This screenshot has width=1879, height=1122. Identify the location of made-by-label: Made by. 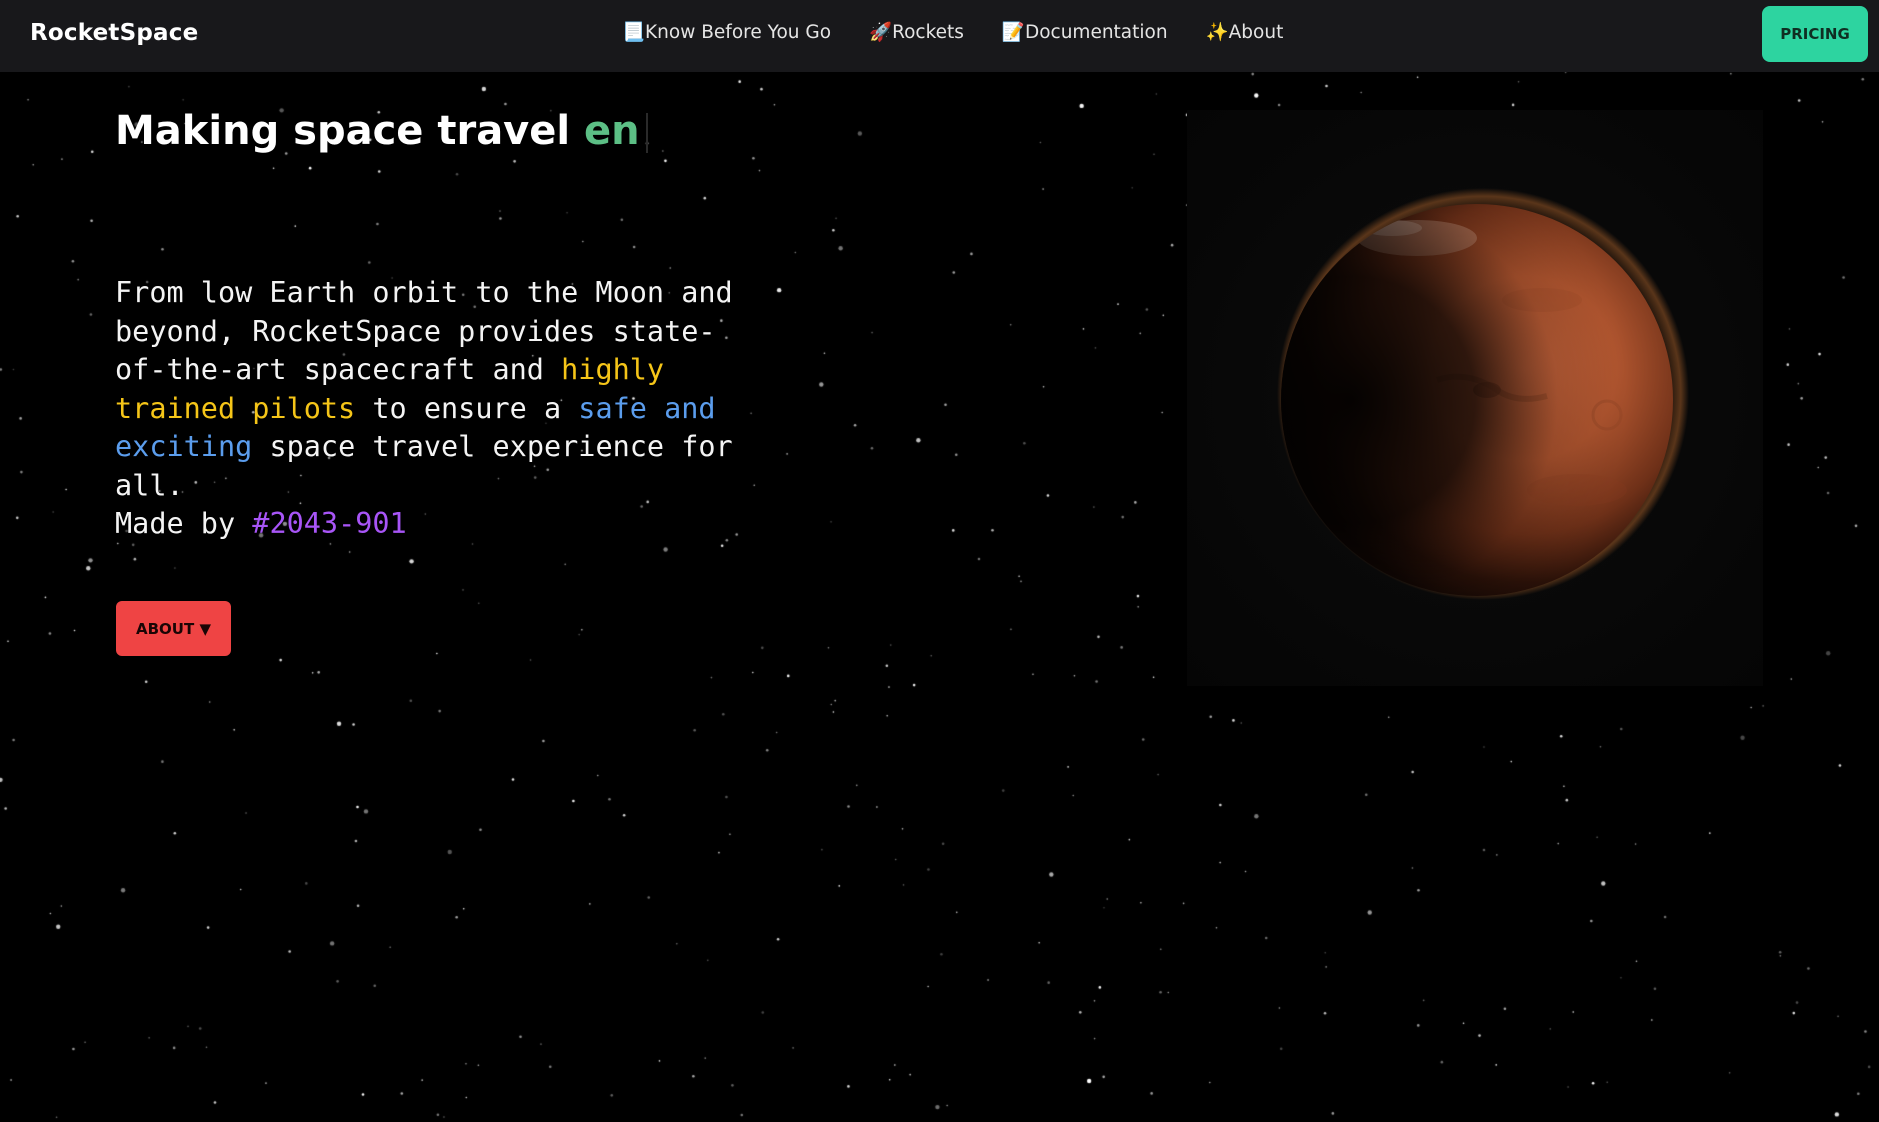
(184, 523).